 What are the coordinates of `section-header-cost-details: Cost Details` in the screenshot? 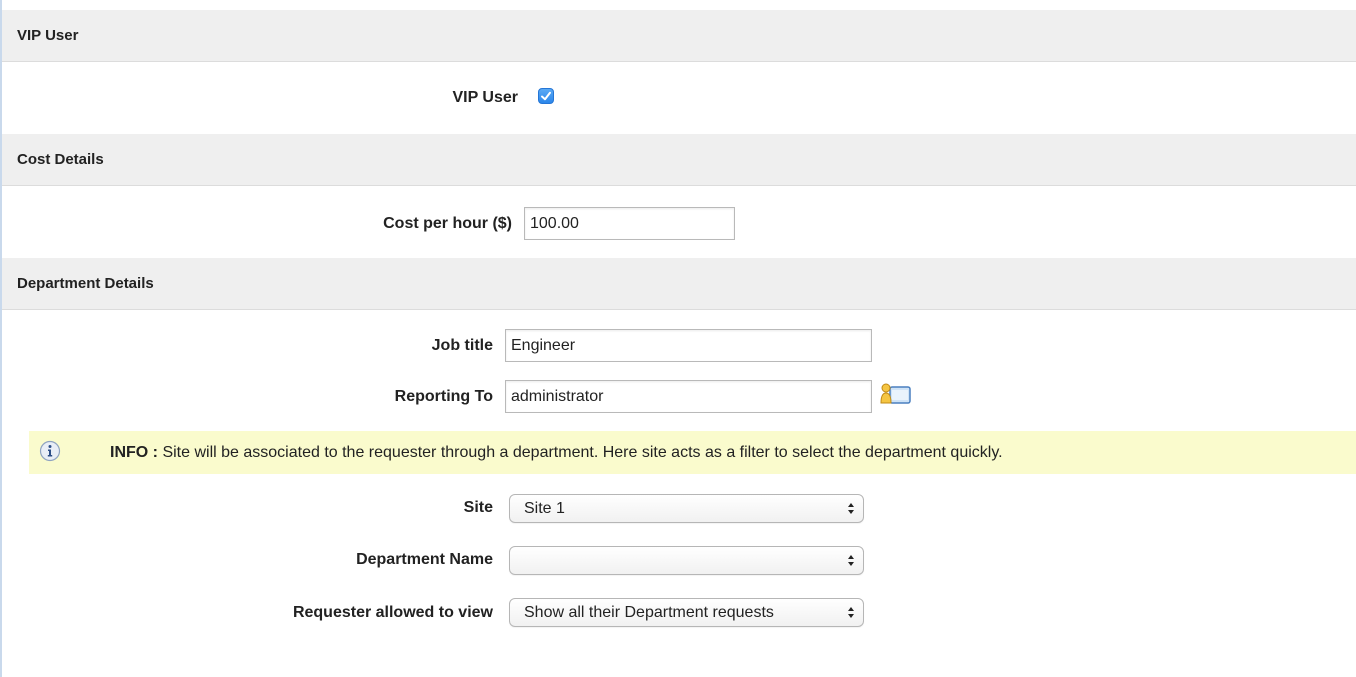 It's located at (679, 160).